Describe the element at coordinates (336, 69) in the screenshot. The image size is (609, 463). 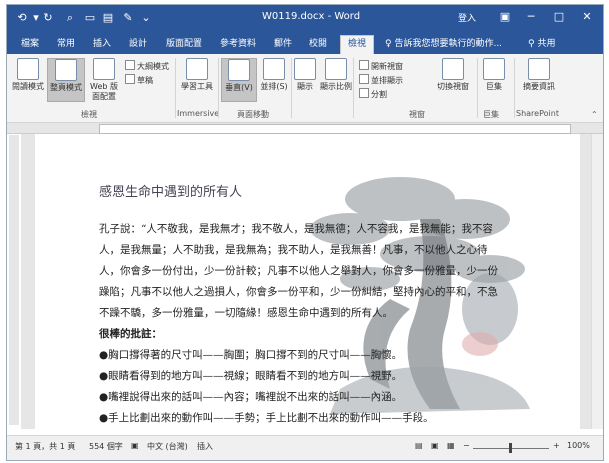
I see `magnifier-icon` at that location.